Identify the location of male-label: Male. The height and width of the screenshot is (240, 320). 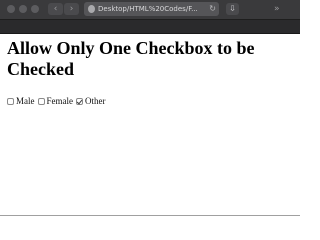
(25, 101).